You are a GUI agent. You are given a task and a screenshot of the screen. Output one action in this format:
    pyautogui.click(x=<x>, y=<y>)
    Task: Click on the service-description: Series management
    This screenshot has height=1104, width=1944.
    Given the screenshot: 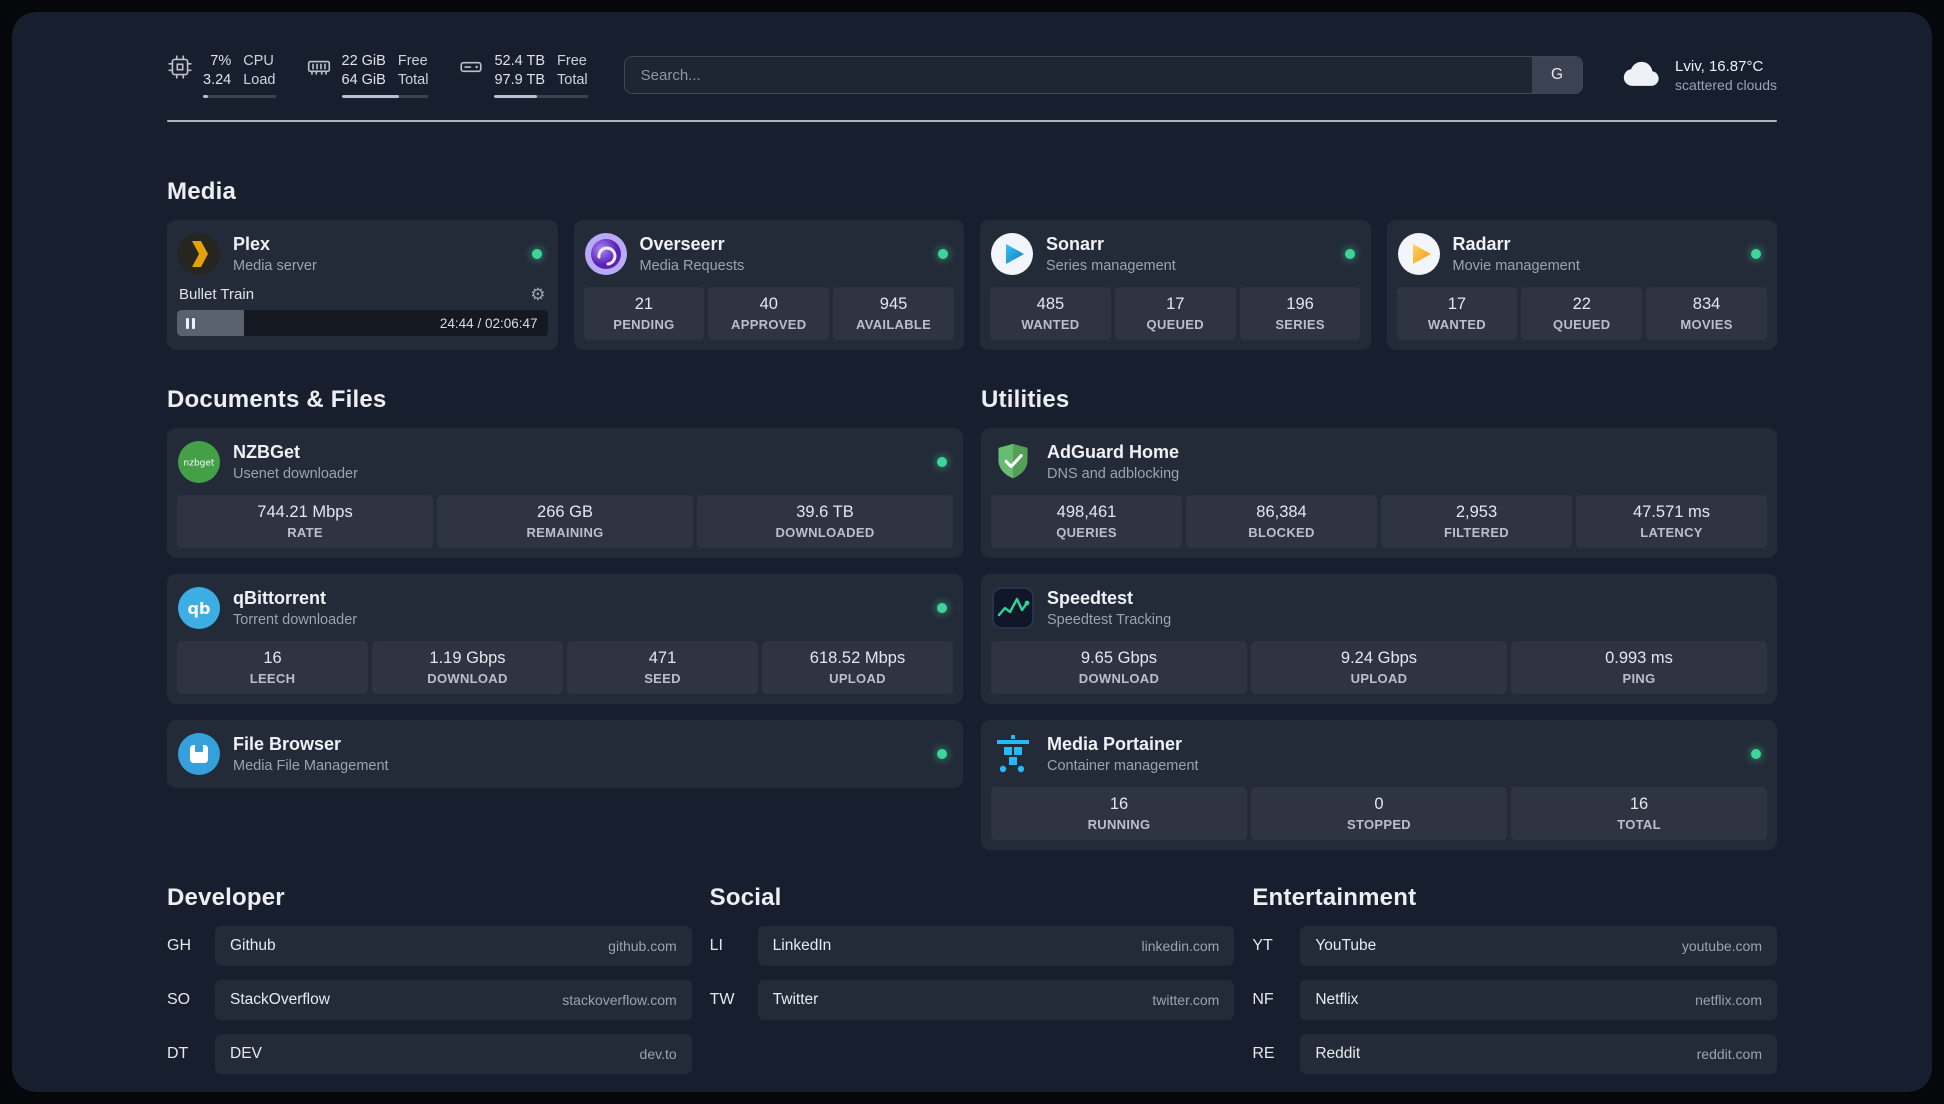 What is the action you would take?
    pyautogui.click(x=1111, y=266)
    